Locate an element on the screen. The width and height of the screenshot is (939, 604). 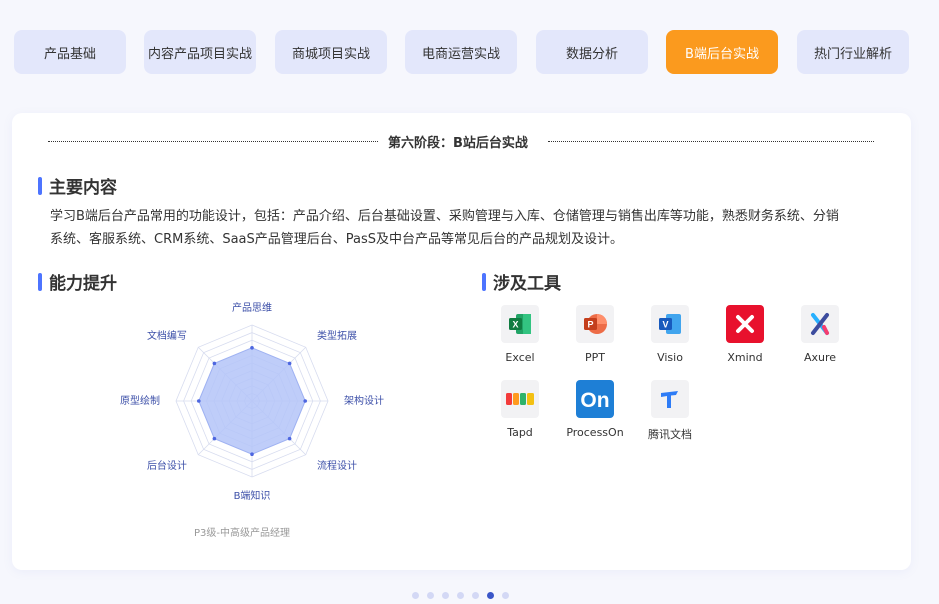
tab-label: 热门行业解析 is located at coordinates (852, 54).